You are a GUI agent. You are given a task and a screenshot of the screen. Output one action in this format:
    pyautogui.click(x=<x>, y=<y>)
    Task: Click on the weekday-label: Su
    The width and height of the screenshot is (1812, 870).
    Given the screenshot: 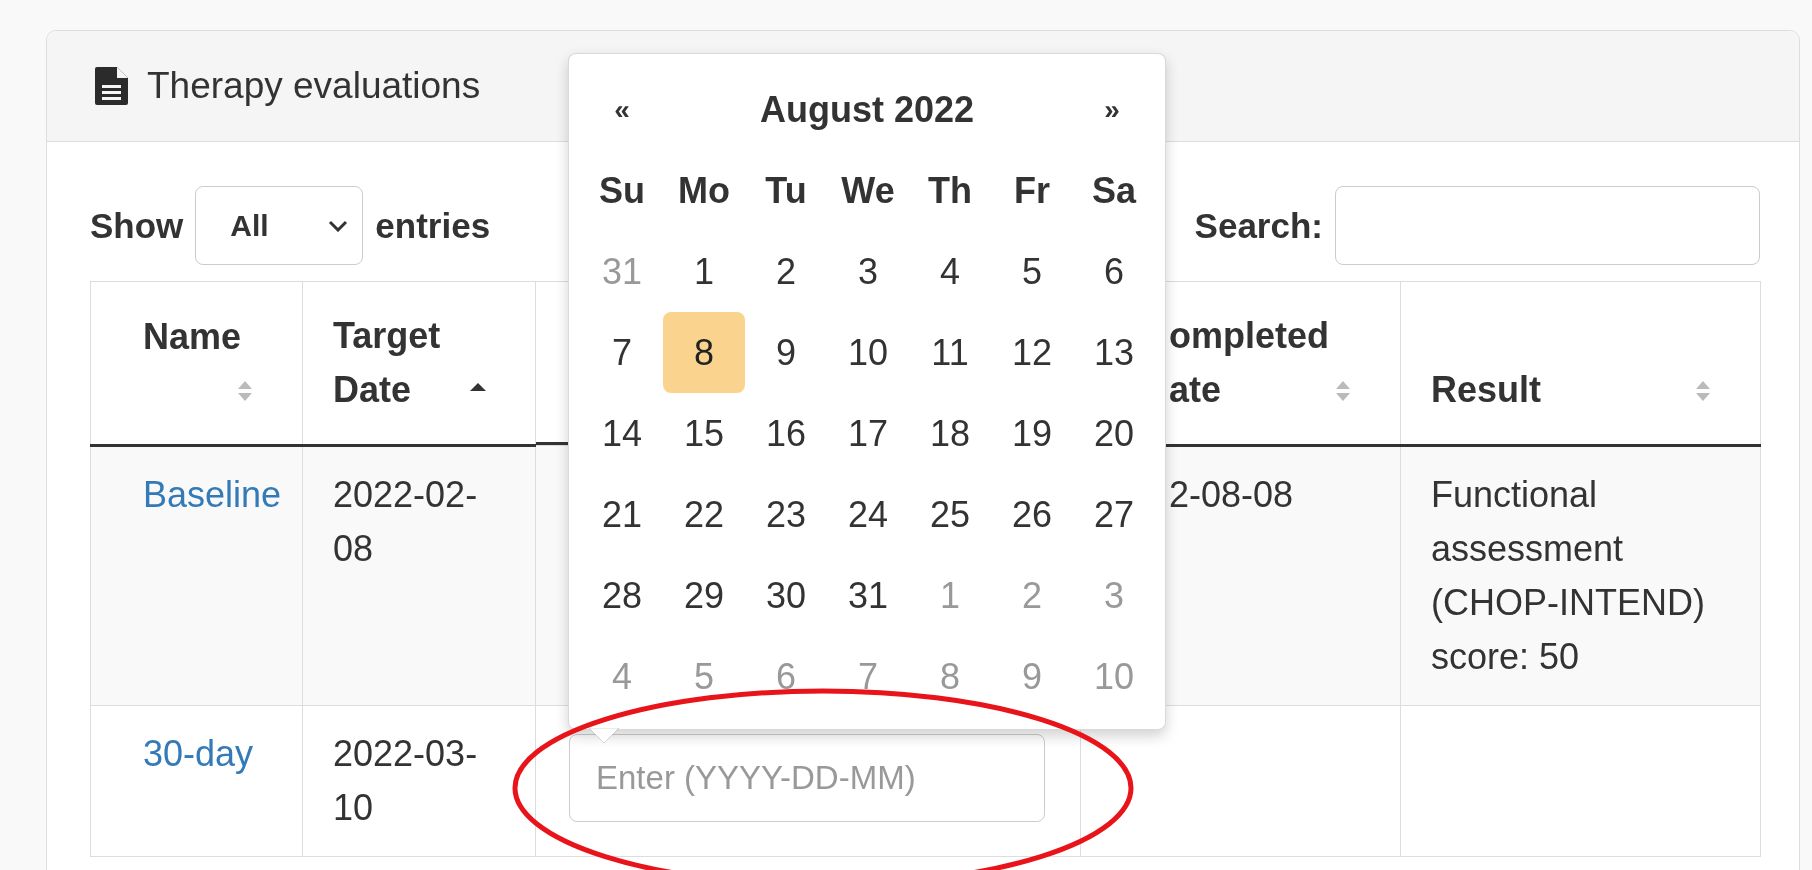 What is the action you would take?
    pyautogui.click(x=622, y=190)
    